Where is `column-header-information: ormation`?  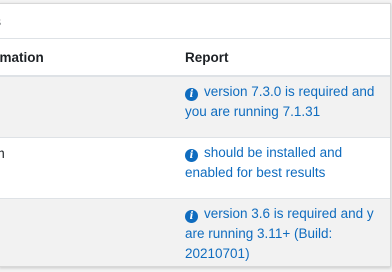
column-header-information: ormation is located at coordinates (92, 58).